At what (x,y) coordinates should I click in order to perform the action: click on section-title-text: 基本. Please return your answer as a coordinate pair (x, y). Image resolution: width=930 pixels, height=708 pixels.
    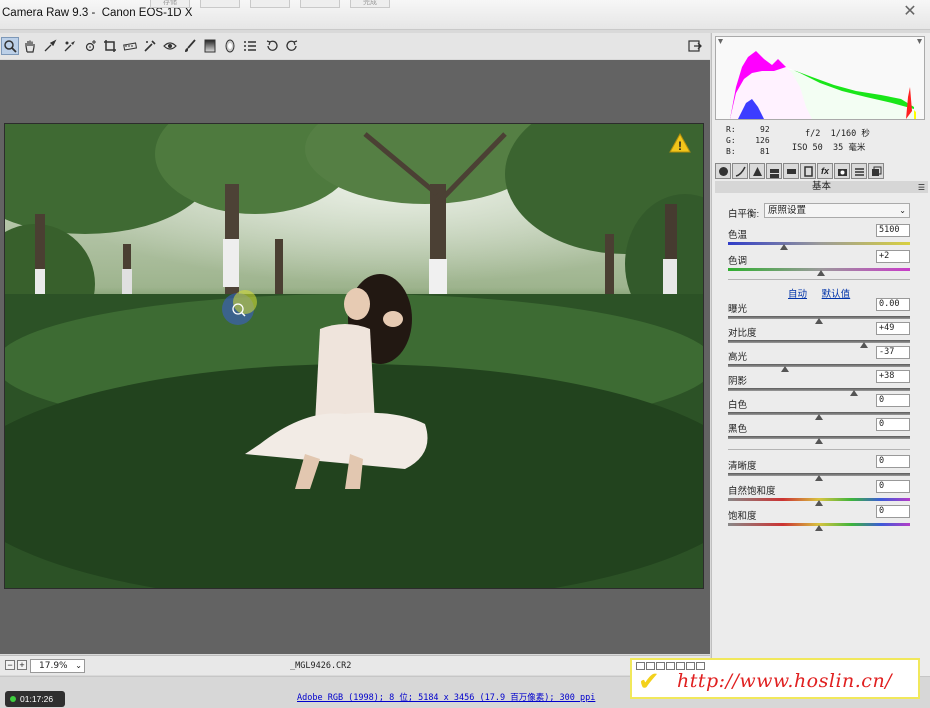
    Looking at the image, I should click on (821, 186).